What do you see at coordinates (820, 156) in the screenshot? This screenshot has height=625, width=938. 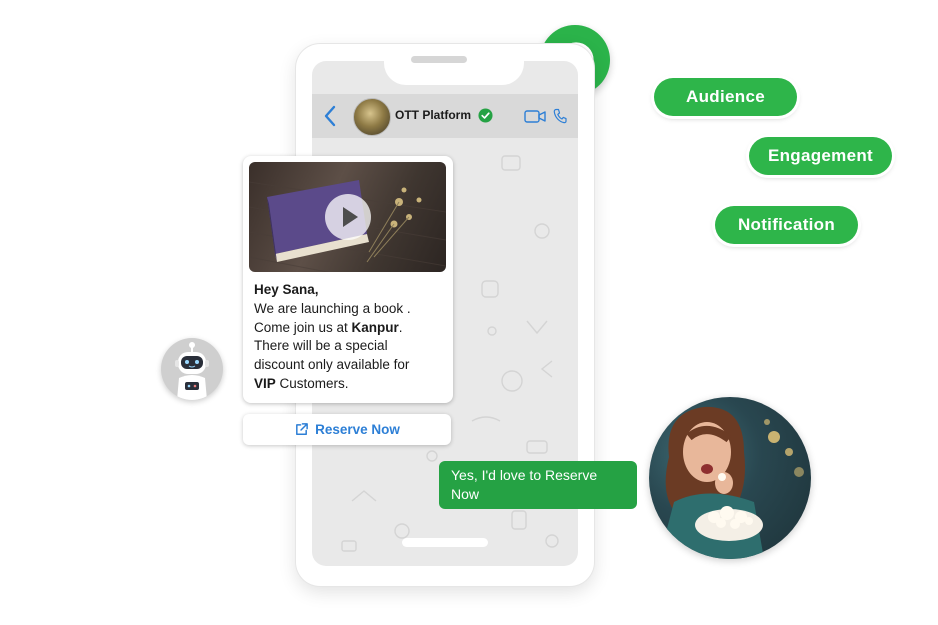 I see `tag-engagement: Engagement` at bounding box center [820, 156].